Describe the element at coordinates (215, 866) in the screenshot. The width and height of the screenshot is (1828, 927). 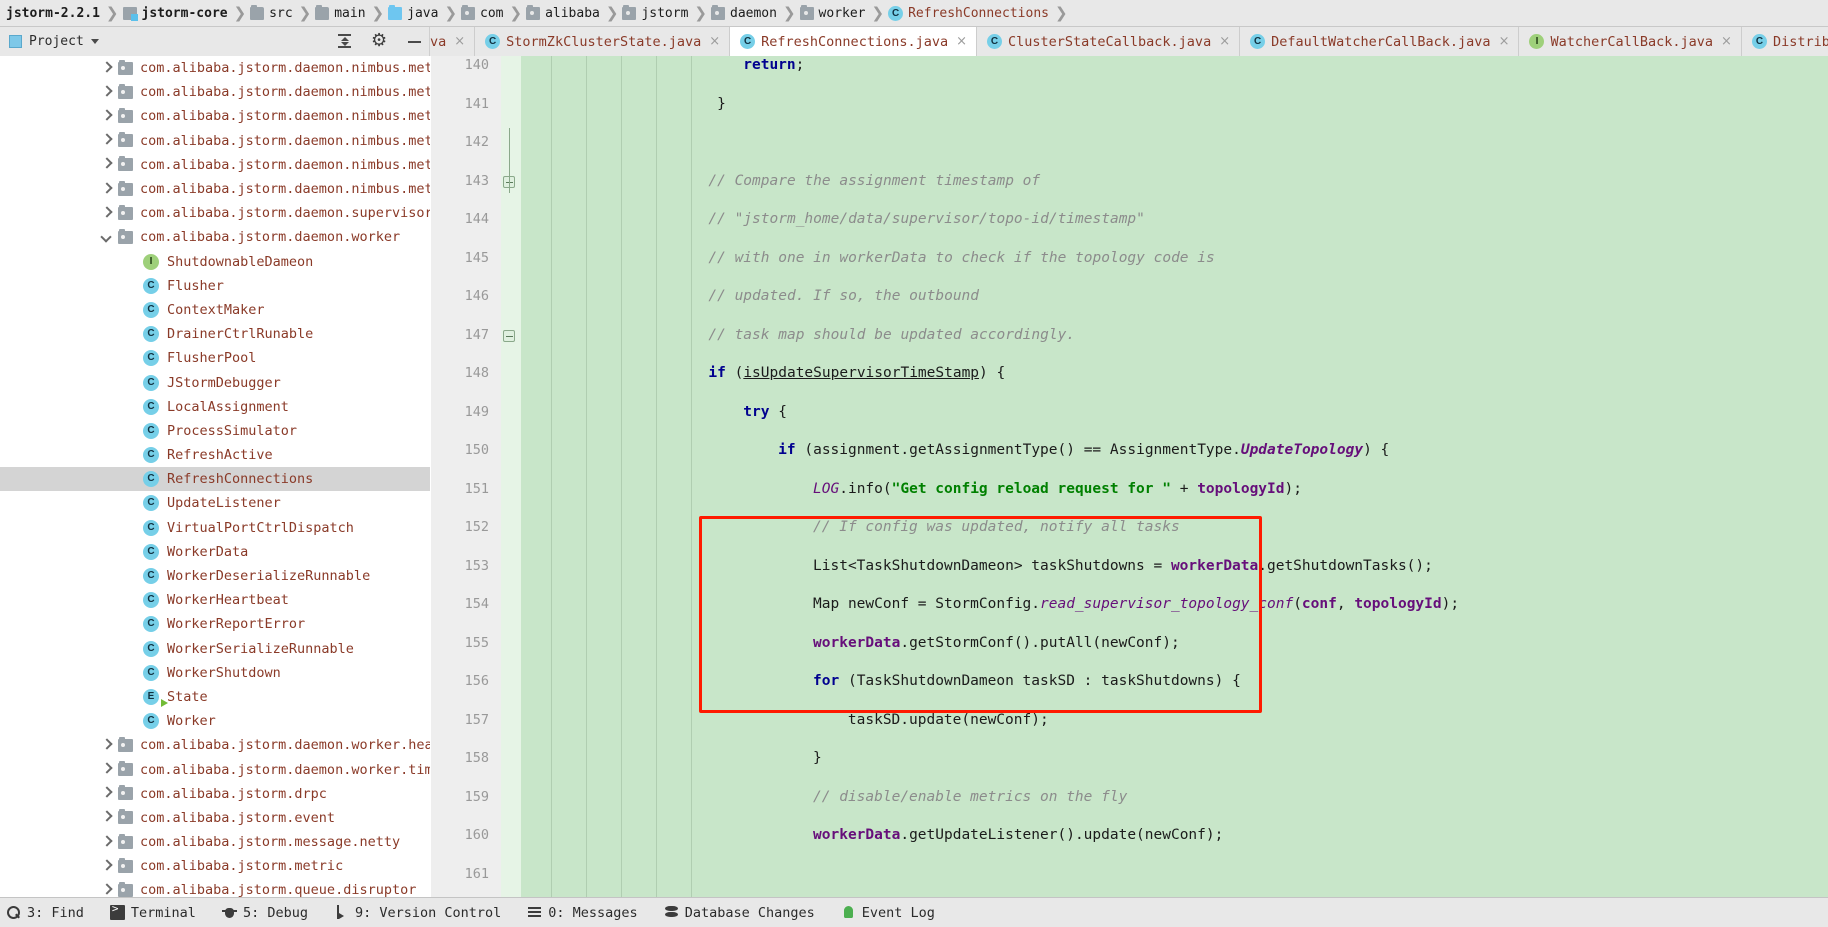
I see `tree-item-com-alibaba-jstorm-metric: com.alibaba.jstorm.metric` at that location.